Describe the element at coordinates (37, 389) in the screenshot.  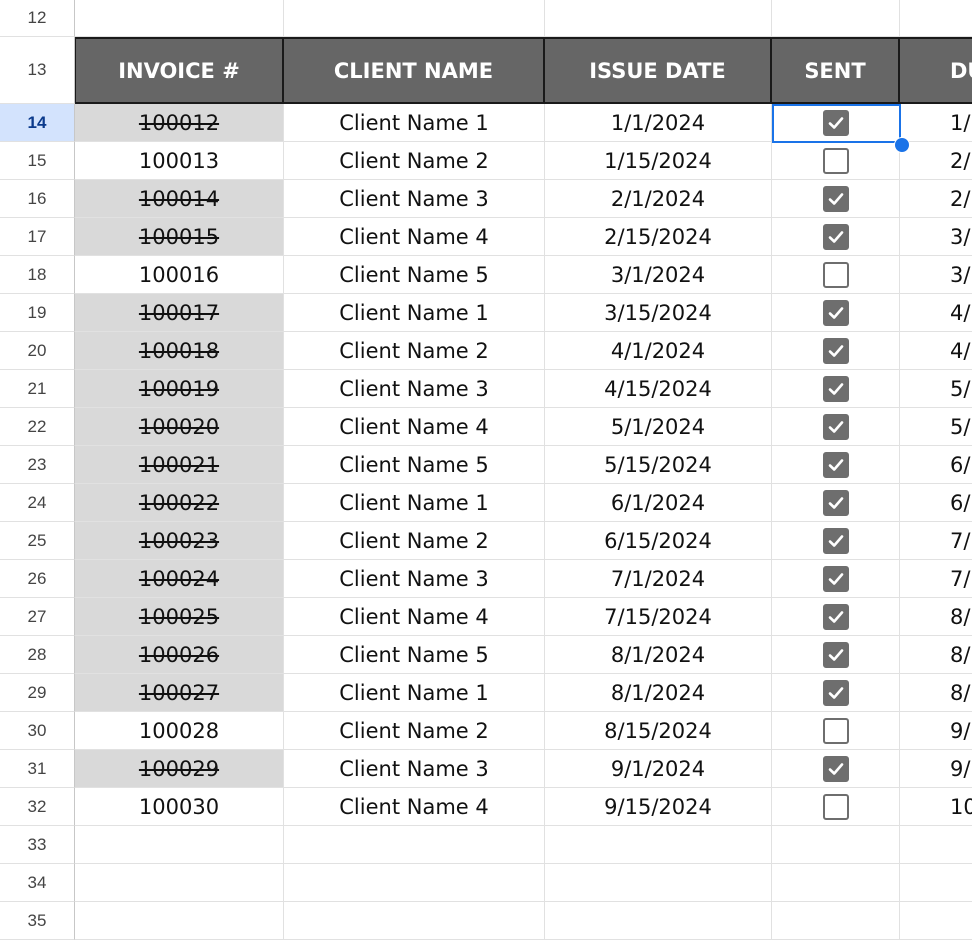
I see `row-header: 21` at that location.